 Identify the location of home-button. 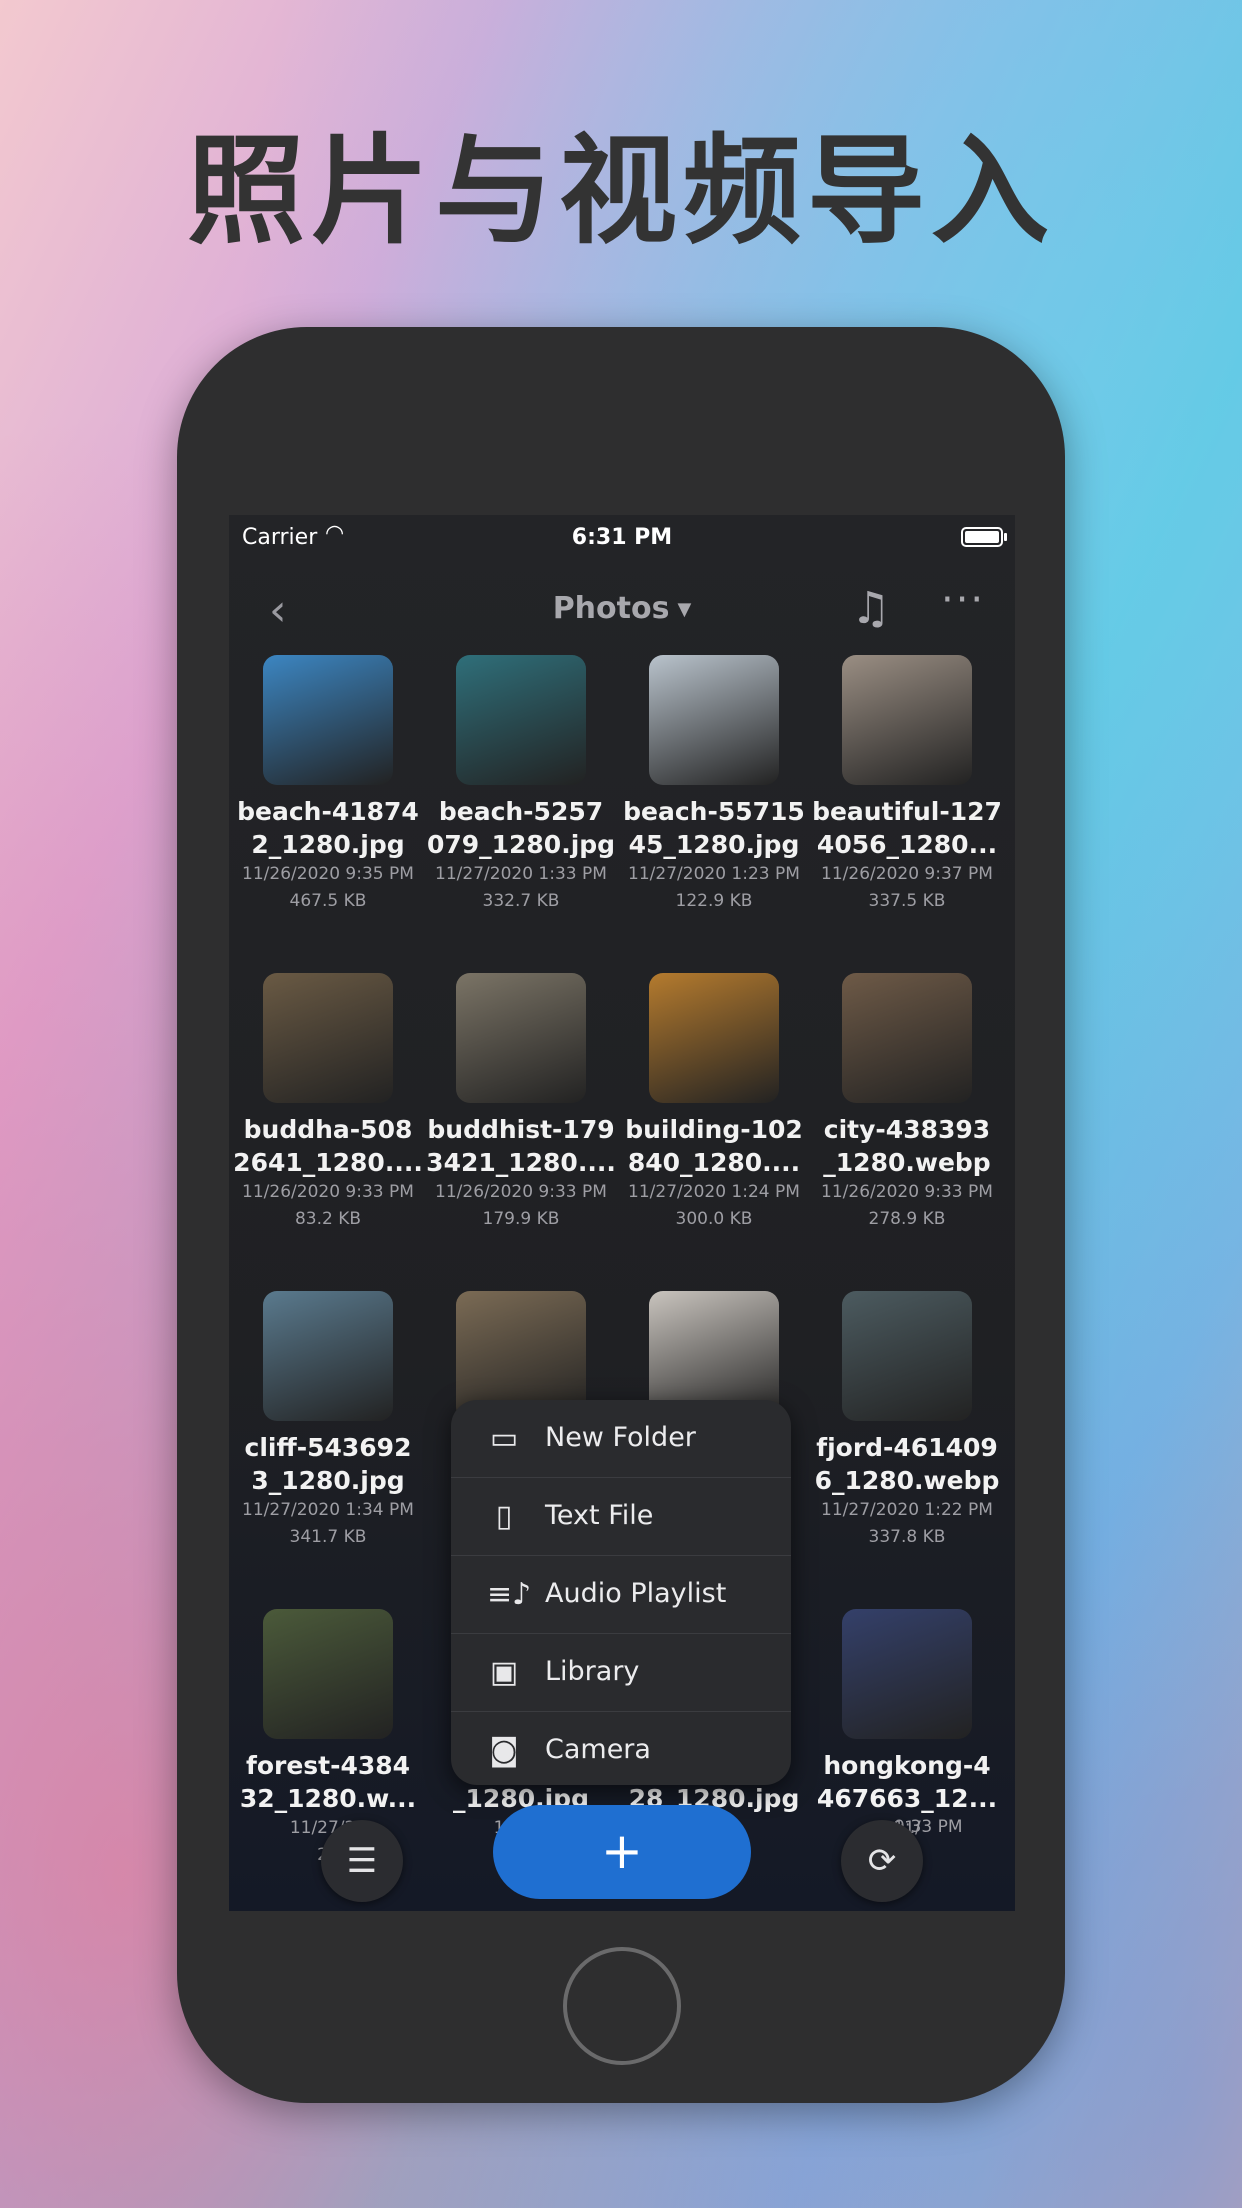
(622, 2006).